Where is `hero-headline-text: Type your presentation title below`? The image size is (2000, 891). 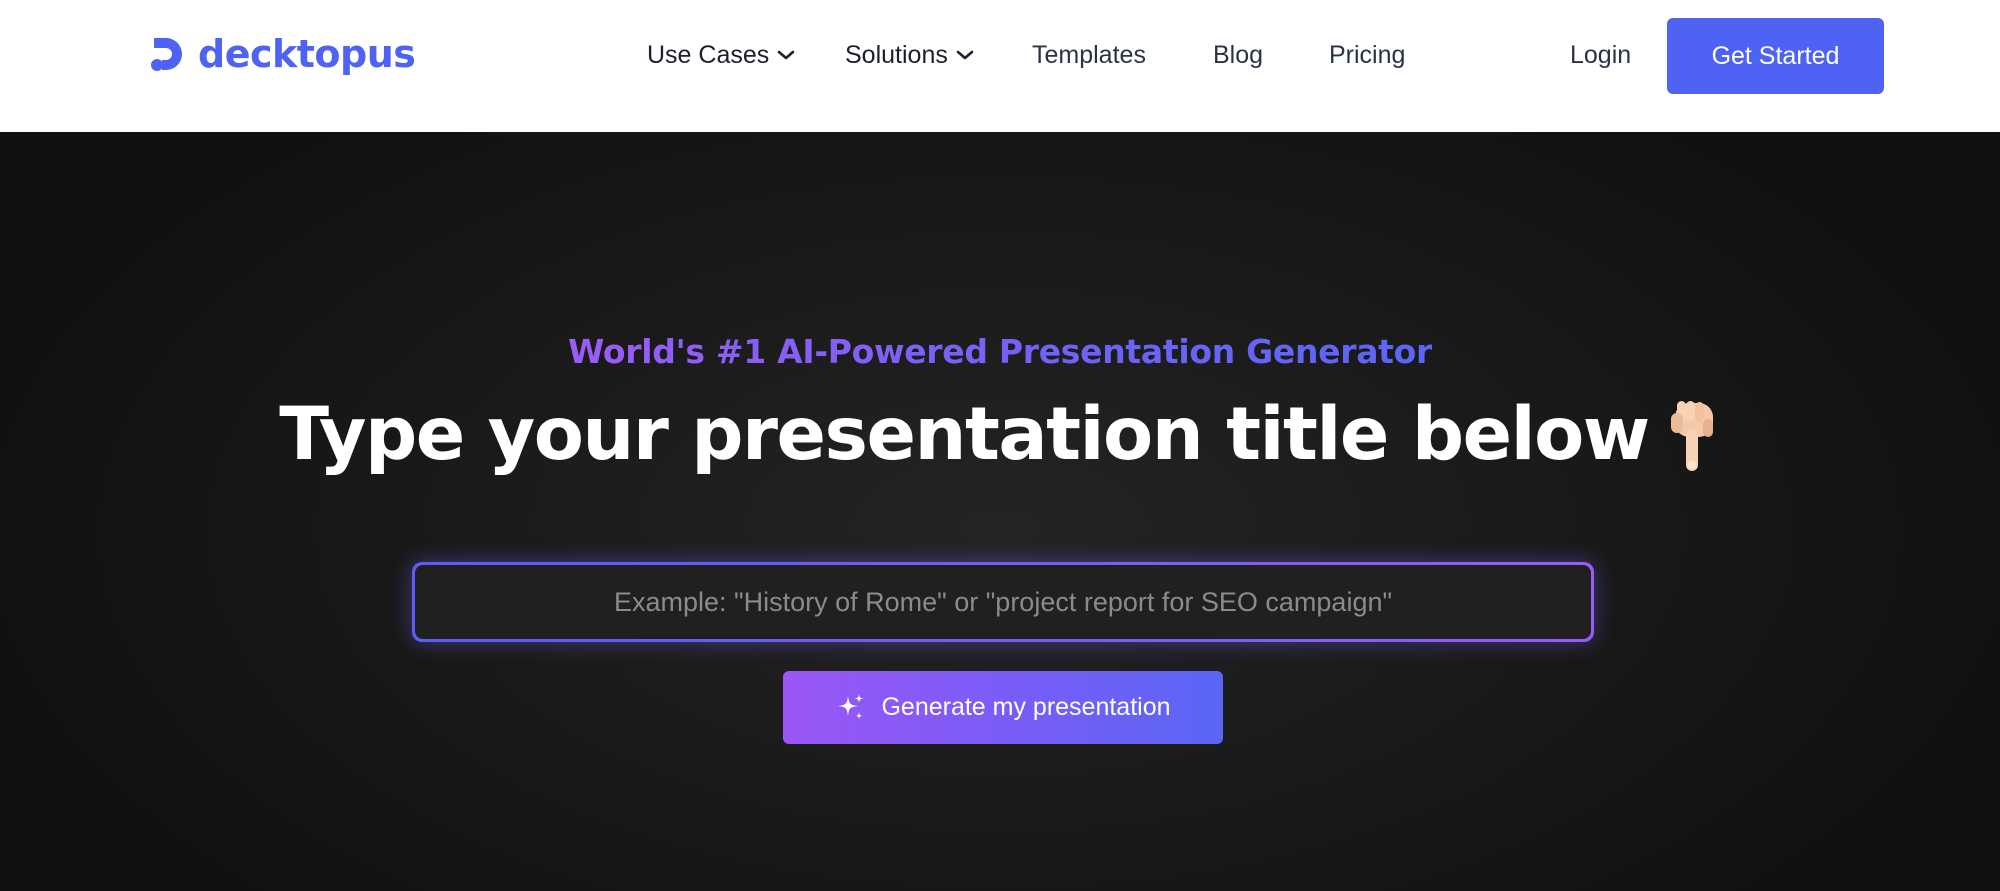 hero-headline-text: Type your presentation title below is located at coordinates (964, 434).